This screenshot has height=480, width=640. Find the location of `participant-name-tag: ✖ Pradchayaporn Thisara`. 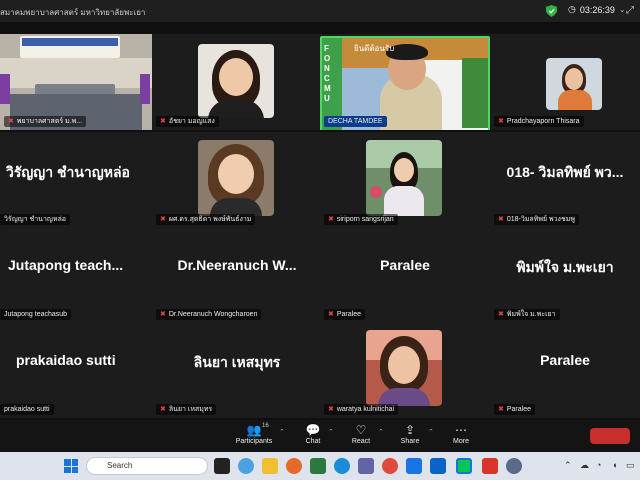

participant-name-tag: ✖ Pradchayaporn Thisara is located at coordinates (539, 121).